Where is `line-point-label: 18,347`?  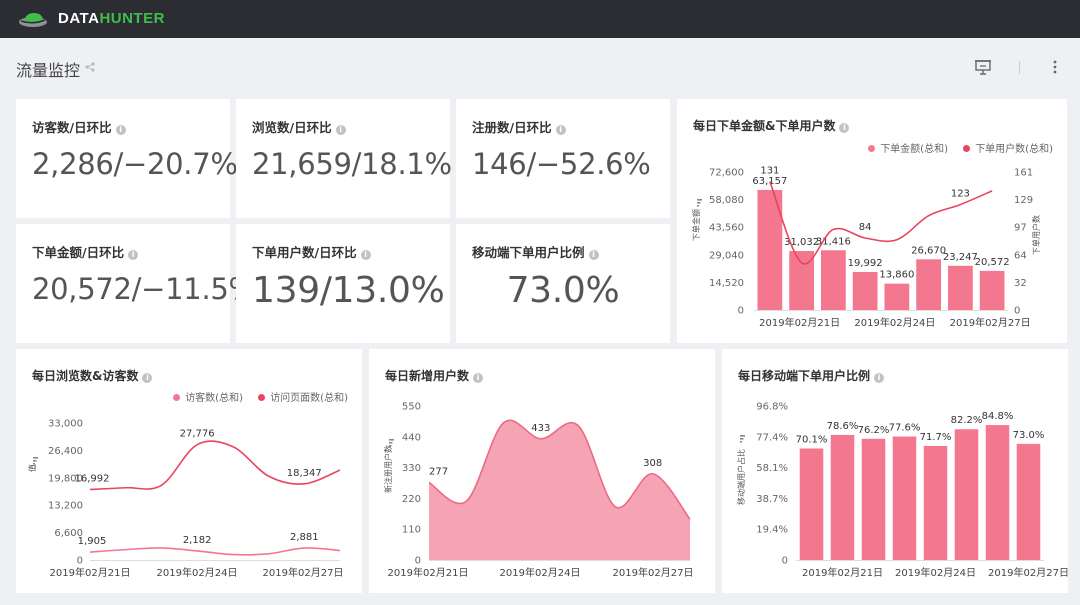 line-point-label: 18,347 is located at coordinates (304, 473).